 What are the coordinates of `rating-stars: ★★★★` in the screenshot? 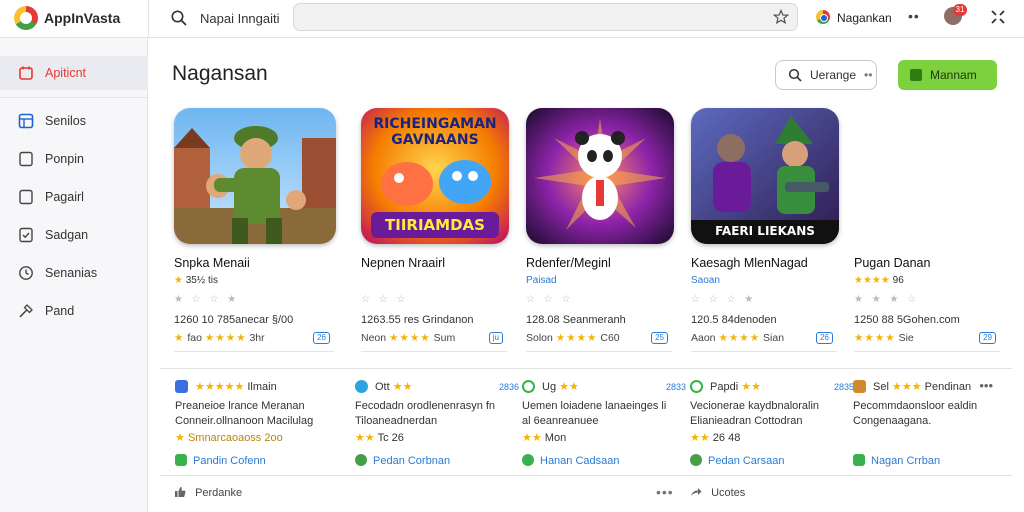 It's located at (576, 338).